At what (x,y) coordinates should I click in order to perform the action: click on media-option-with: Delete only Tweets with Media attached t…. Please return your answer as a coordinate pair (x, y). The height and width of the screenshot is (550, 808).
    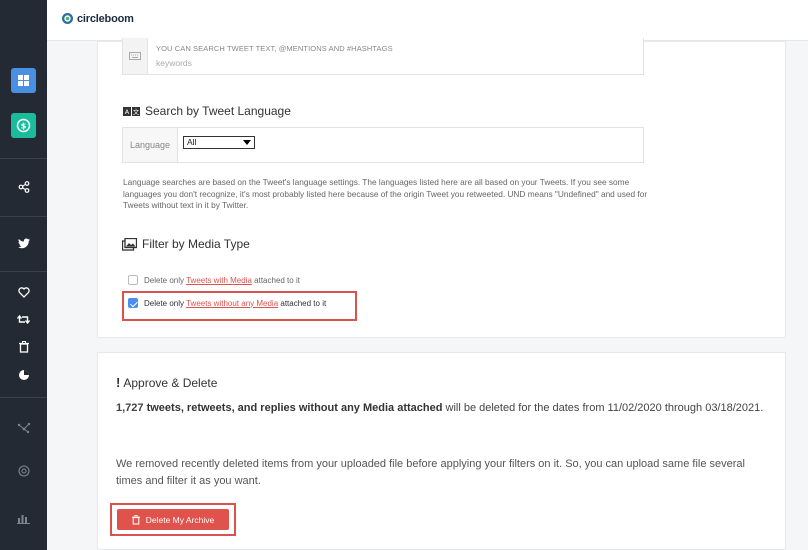
    Looking at the image, I should click on (214, 280).